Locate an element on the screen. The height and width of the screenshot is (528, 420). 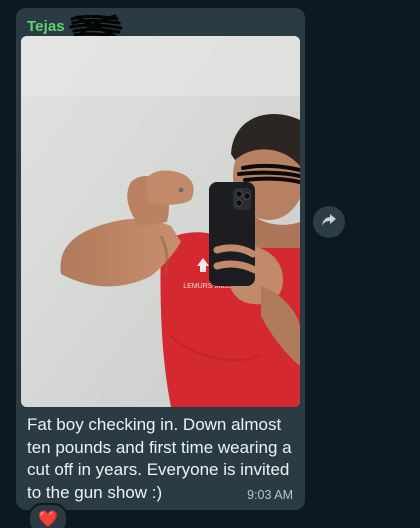
forward-button is located at coordinates (329, 222).